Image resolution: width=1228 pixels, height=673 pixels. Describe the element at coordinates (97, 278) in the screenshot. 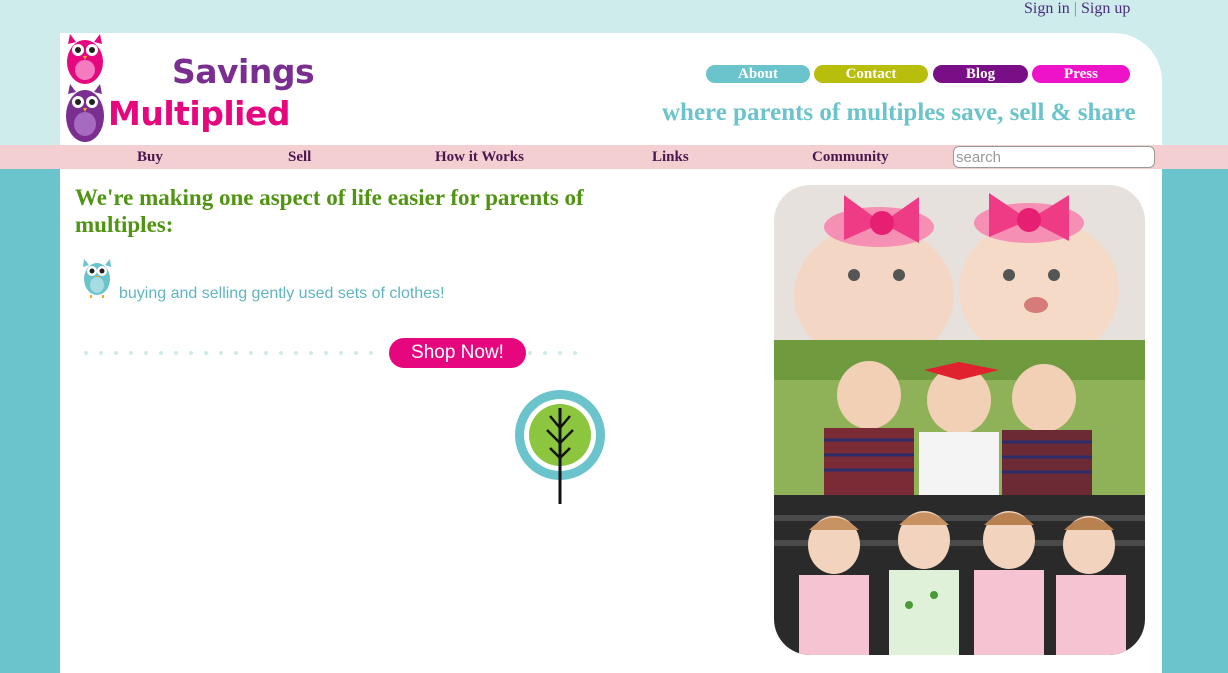

I see `owl-bullet-icon` at that location.